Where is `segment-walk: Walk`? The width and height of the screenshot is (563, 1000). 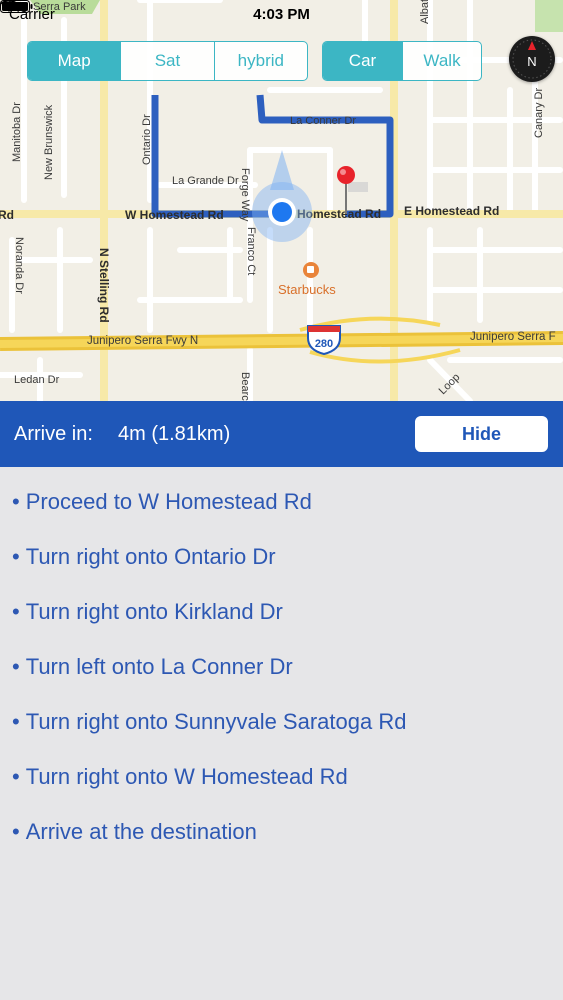
segment-walk: Walk is located at coordinates (441, 61).